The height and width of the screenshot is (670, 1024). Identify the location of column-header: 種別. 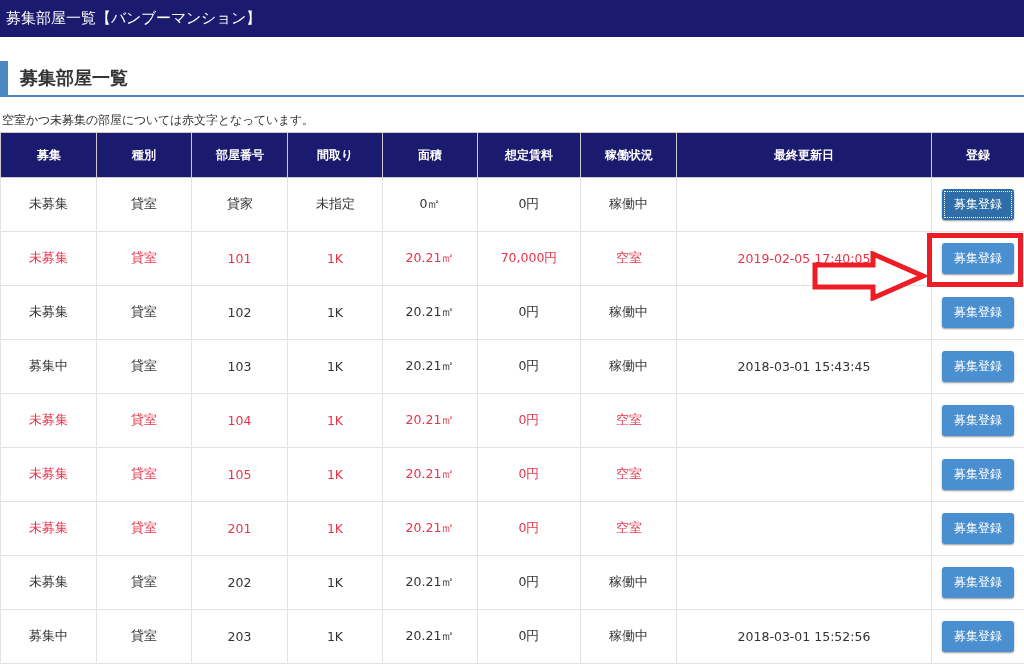
(144, 155).